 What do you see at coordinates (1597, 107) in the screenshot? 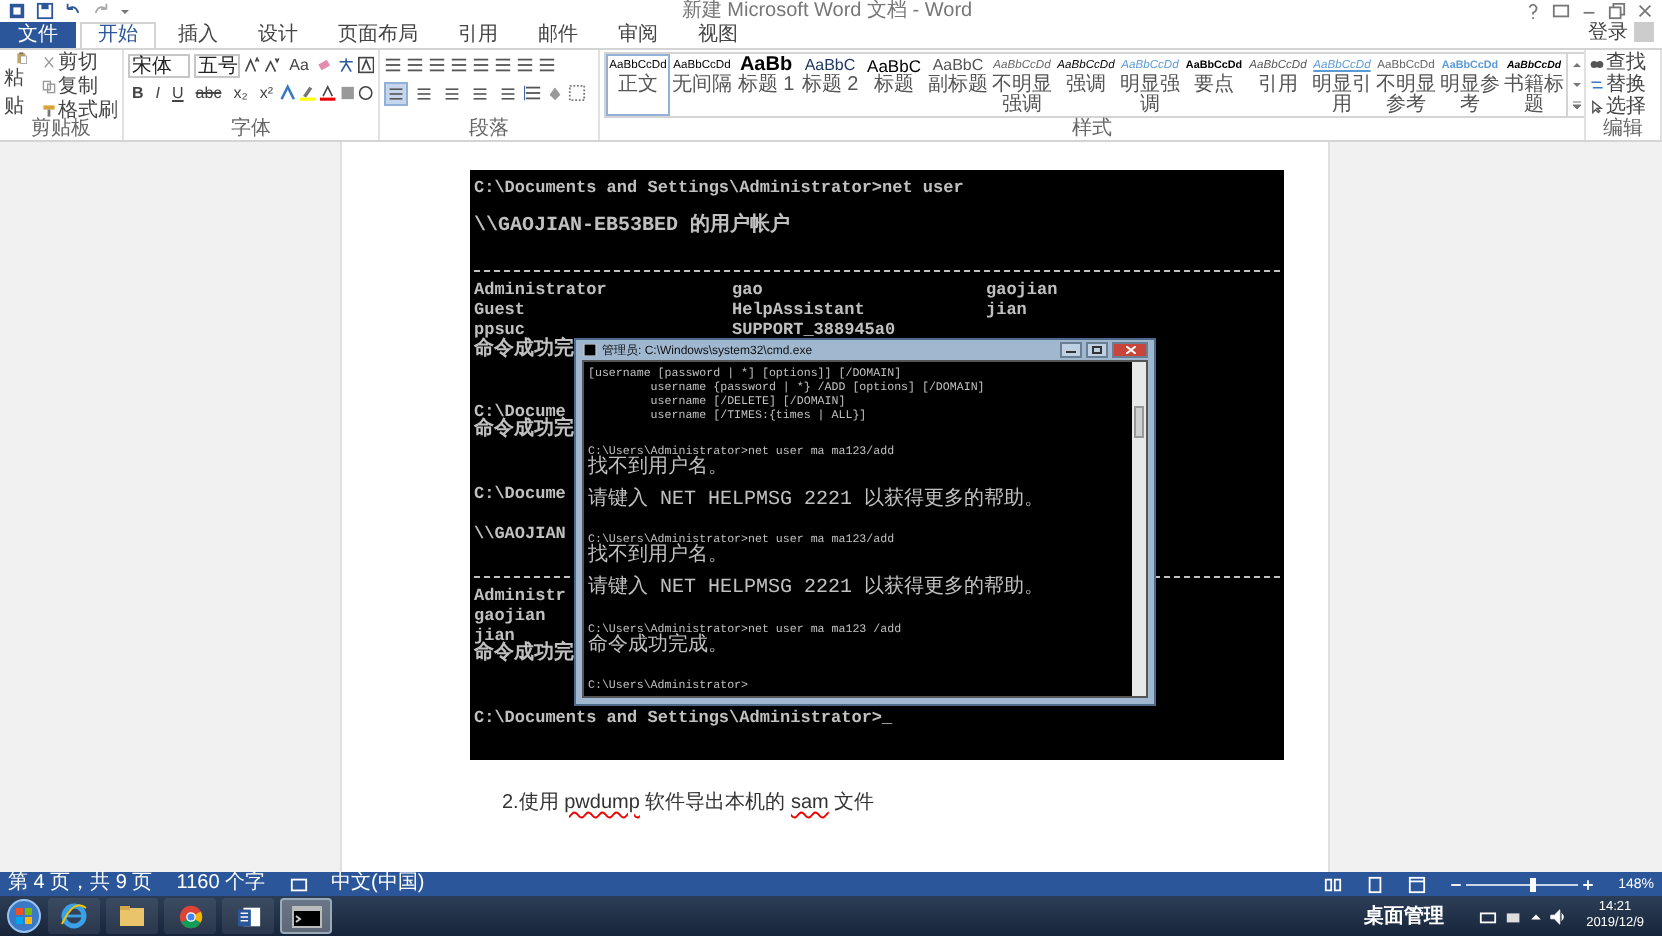
I see `cursor-icon` at bounding box center [1597, 107].